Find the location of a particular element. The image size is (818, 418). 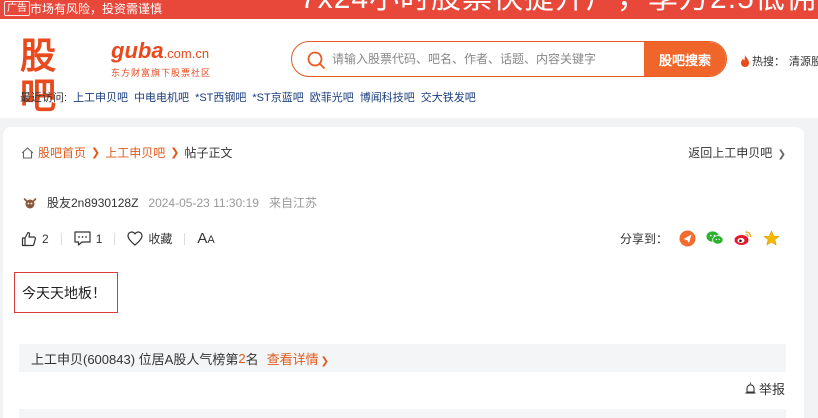

search-button: 股吧搜索 is located at coordinates (685, 59).